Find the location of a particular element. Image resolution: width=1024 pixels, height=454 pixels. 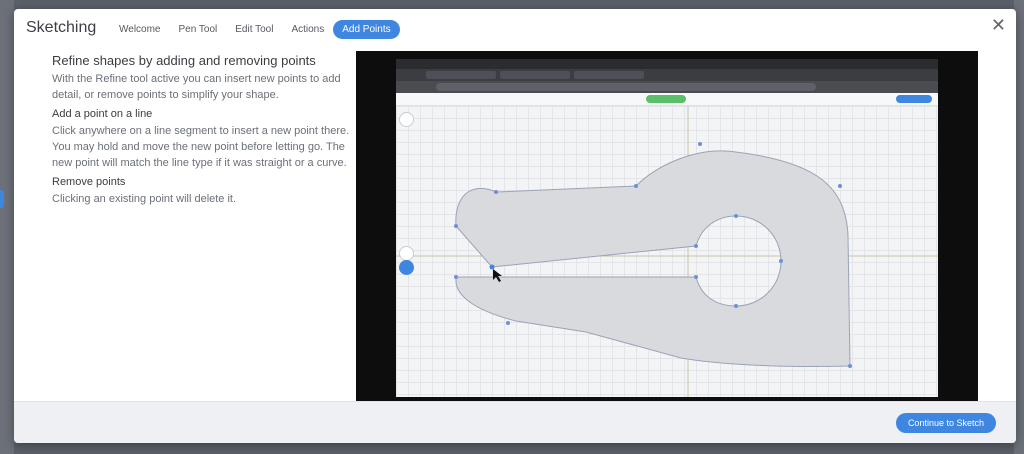

refine-tool-icon is located at coordinates (406, 267).